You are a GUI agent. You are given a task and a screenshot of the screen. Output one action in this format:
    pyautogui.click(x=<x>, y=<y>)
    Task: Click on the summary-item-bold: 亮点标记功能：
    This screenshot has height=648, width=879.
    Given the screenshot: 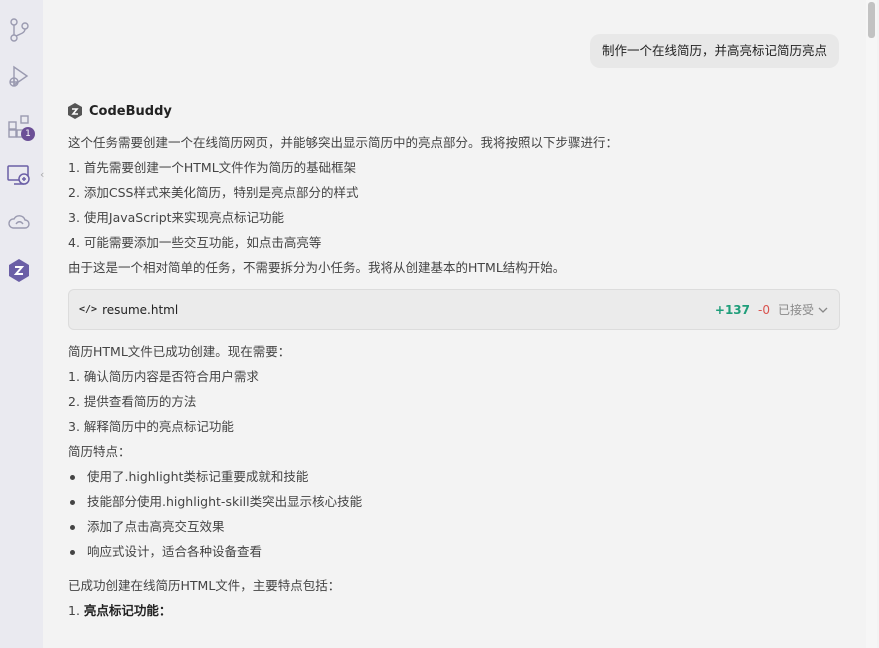 What is the action you would take?
    pyautogui.click(x=127, y=610)
    